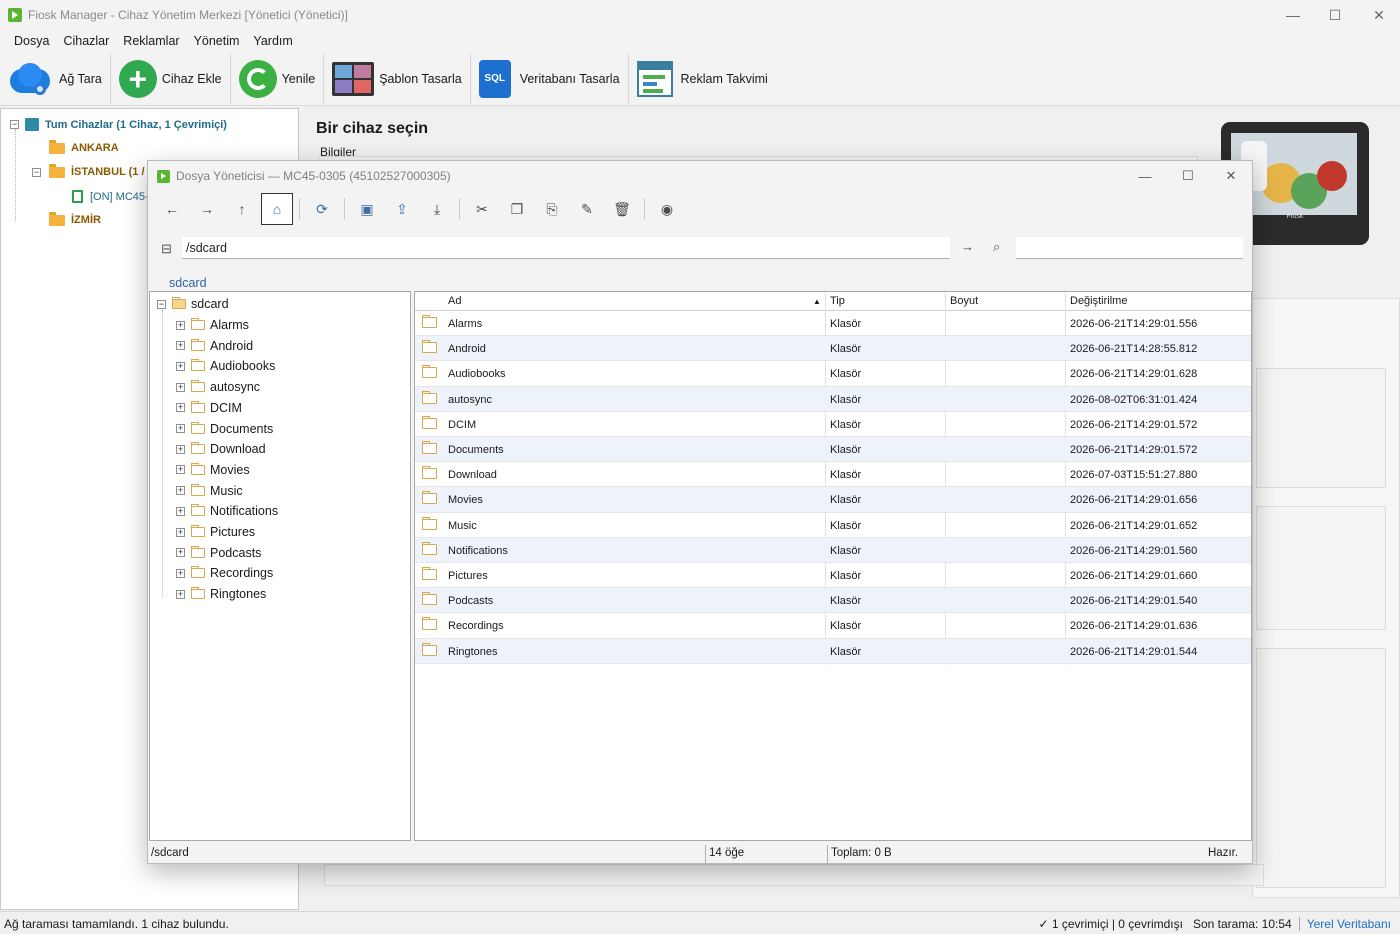  I want to click on file-type: Klasör, so click(846, 475).